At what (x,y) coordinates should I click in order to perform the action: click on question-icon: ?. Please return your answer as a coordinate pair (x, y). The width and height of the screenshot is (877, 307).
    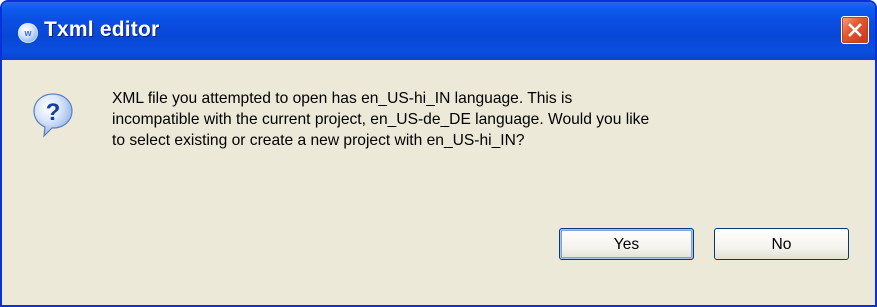
    Looking at the image, I should click on (53, 115).